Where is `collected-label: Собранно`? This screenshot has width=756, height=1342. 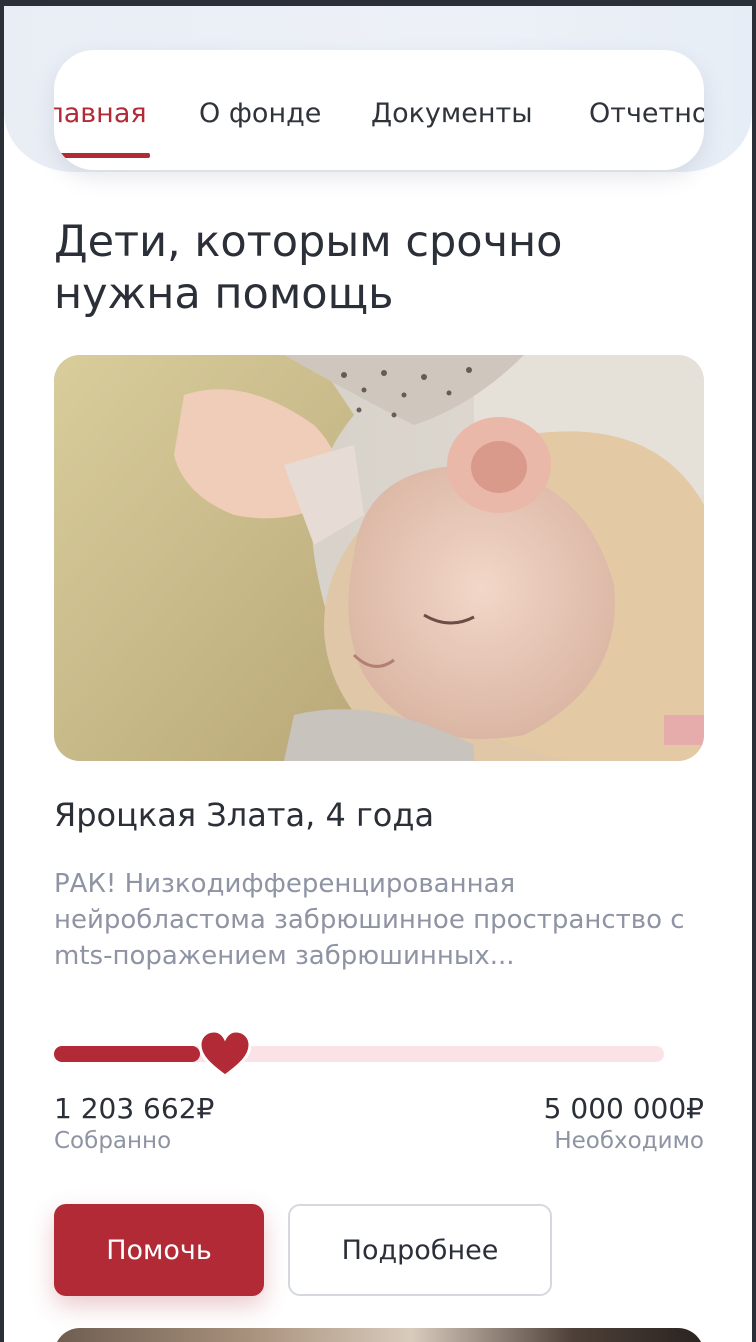 collected-label: Собранно is located at coordinates (113, 1141).